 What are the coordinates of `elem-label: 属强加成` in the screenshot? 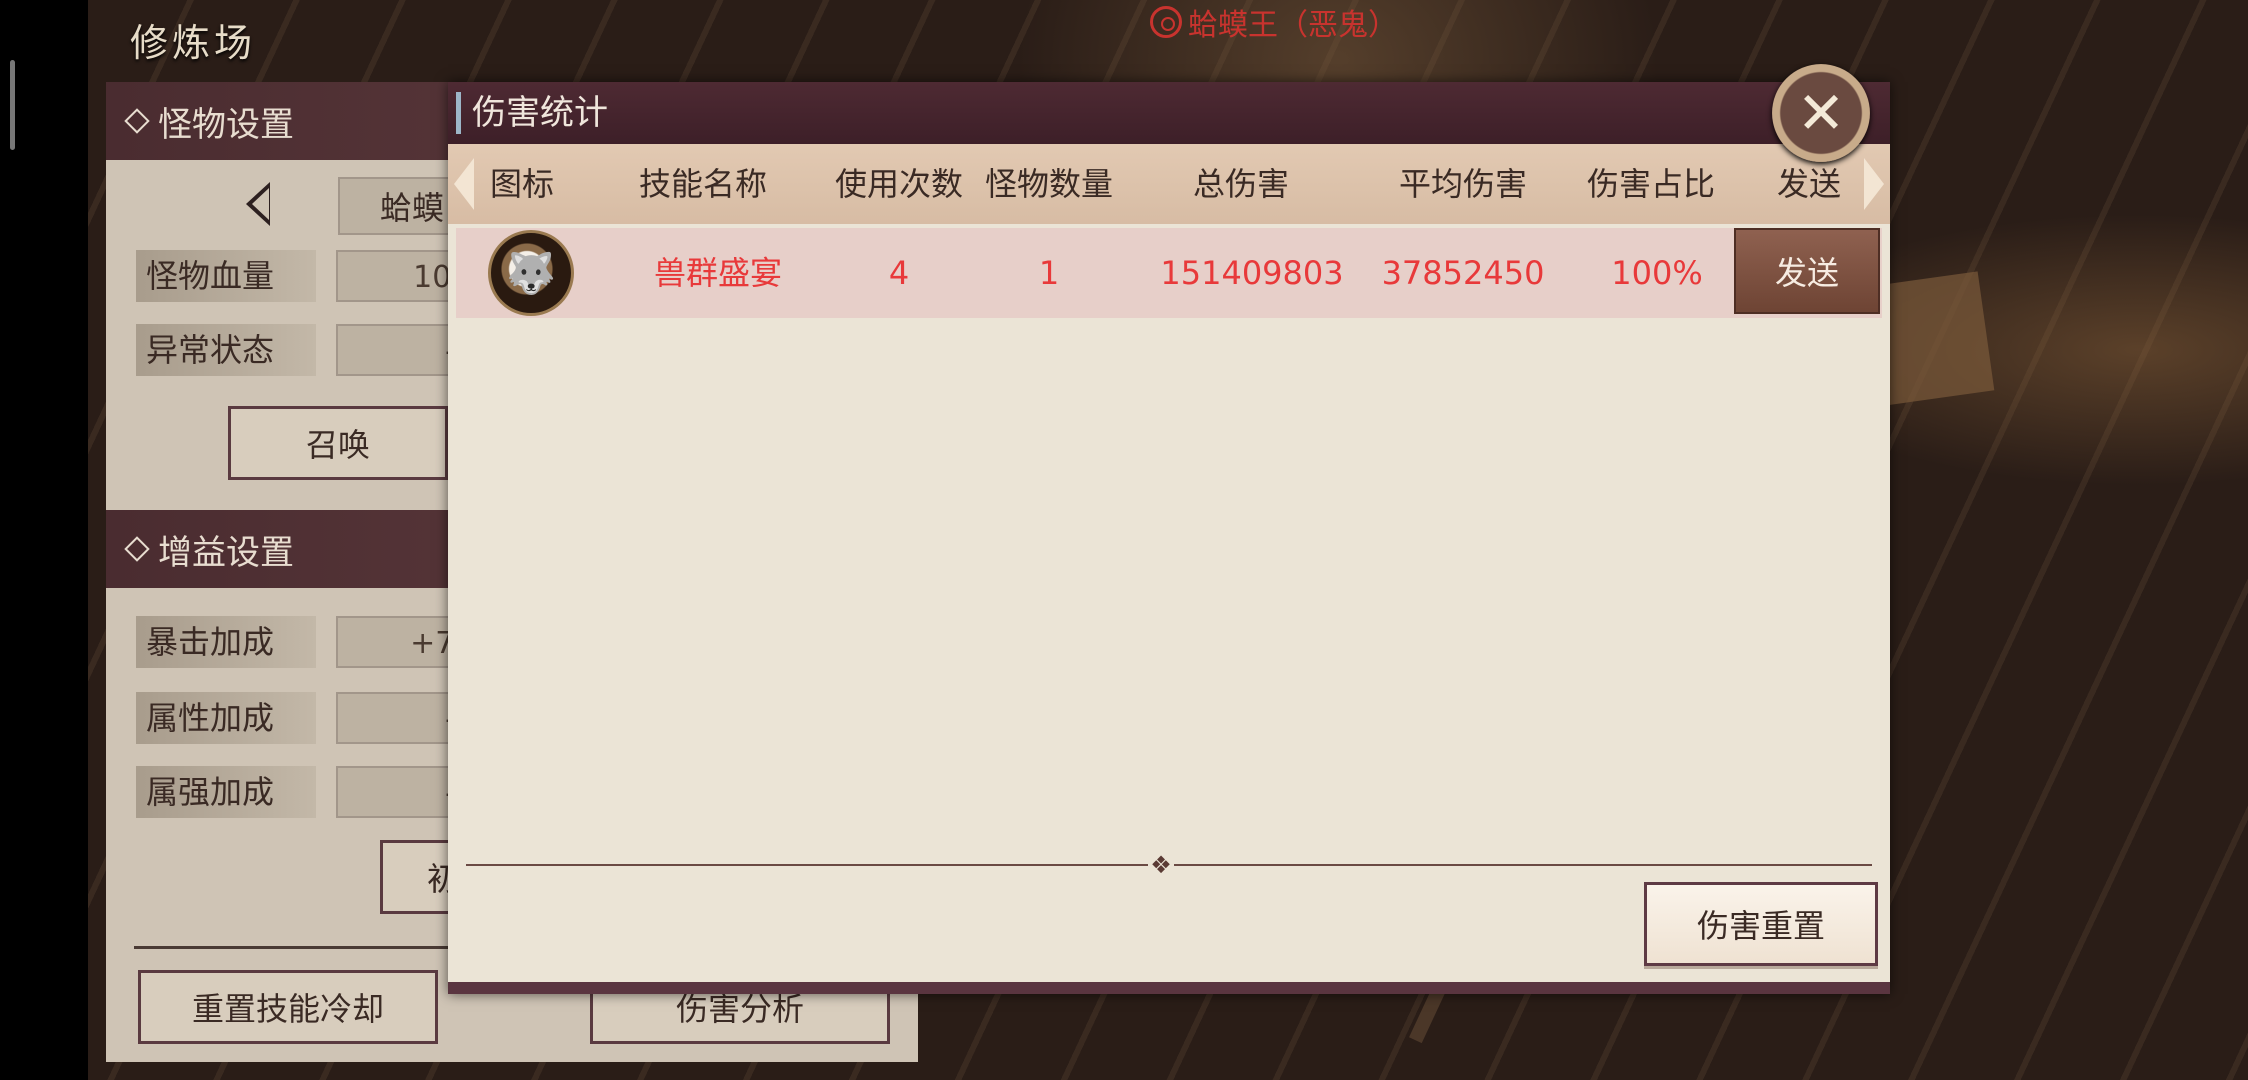 It's located at (226, 792).